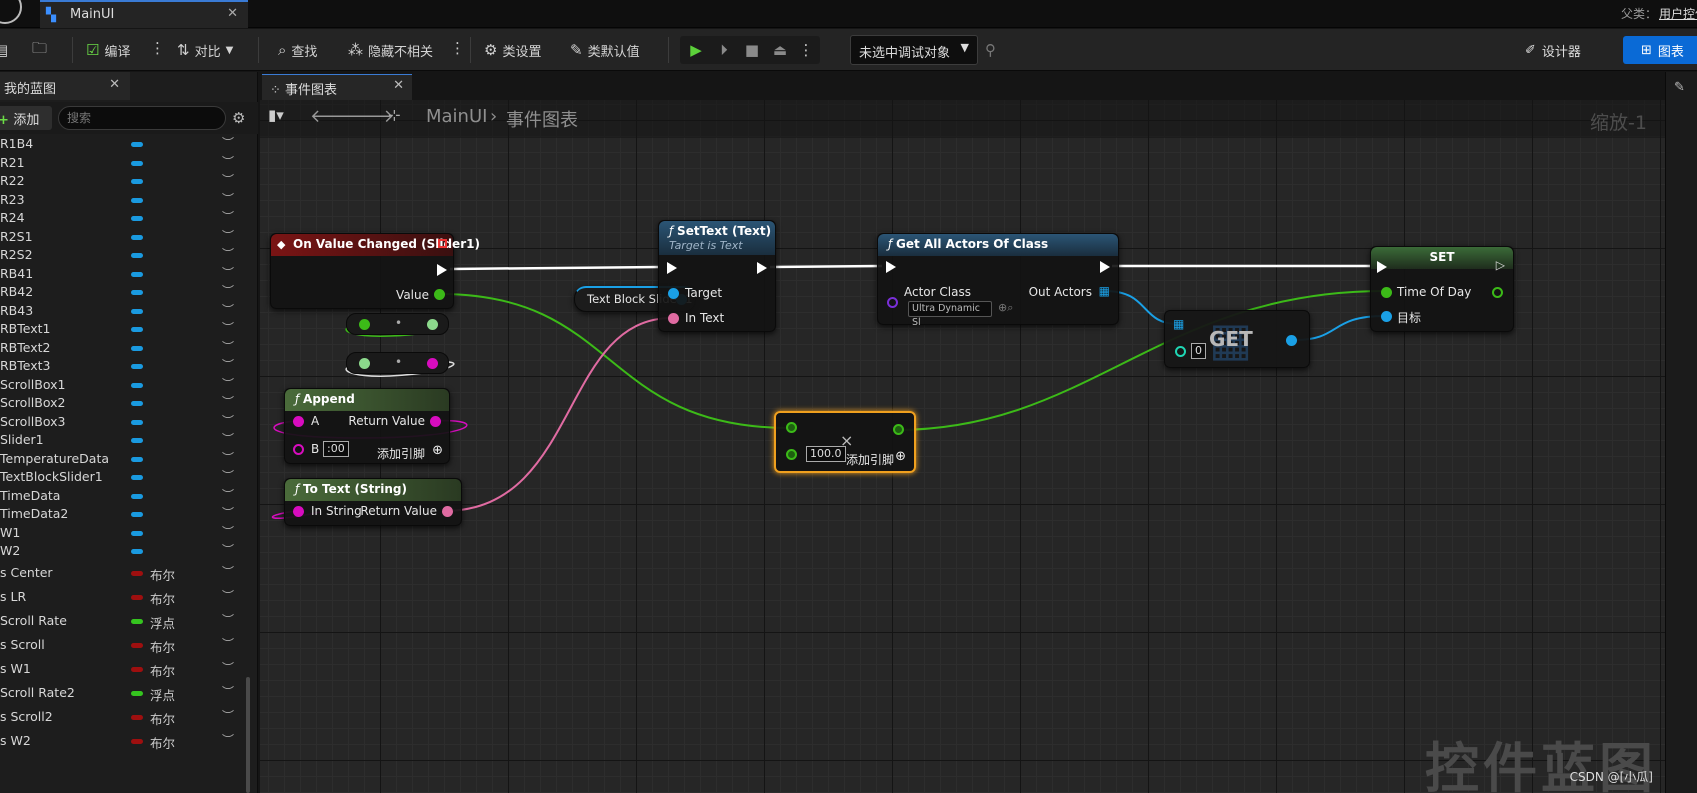  What do you see at coordinates (120, 218) in the screenshot?
I see `variable-row: R24 ︶` at bounding box center [120, 218].